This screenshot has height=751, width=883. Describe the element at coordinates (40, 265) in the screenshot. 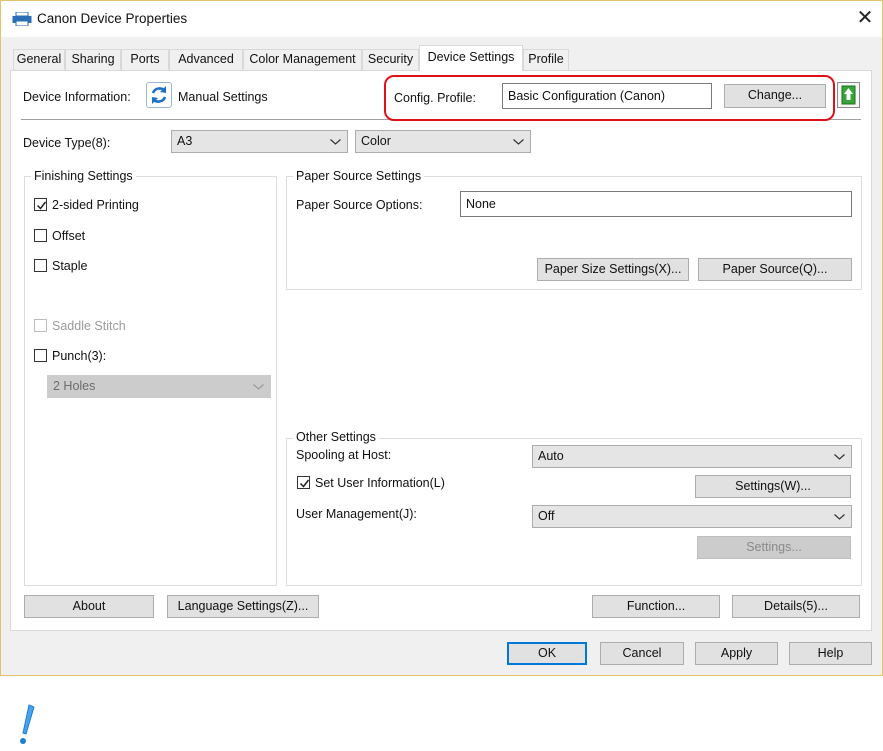

I see `staple-checkbox` at that location.